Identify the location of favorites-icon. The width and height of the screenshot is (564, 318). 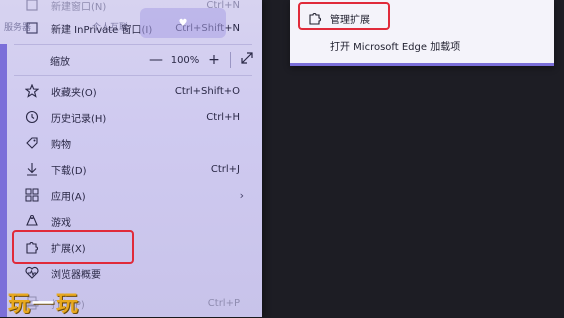
(32, 91).